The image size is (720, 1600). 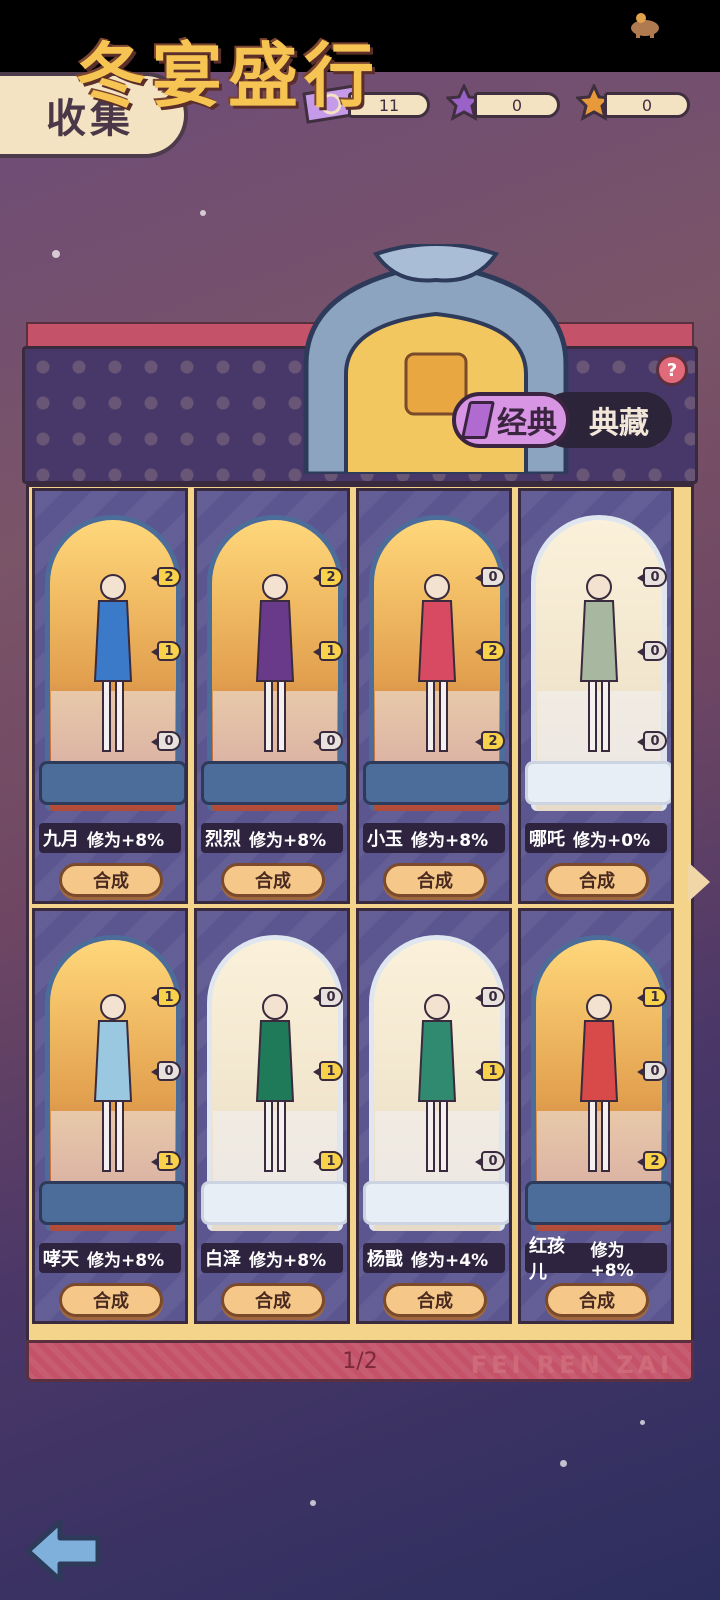 I want to click on back-arrow-icon, so click(x=65, y=1551).